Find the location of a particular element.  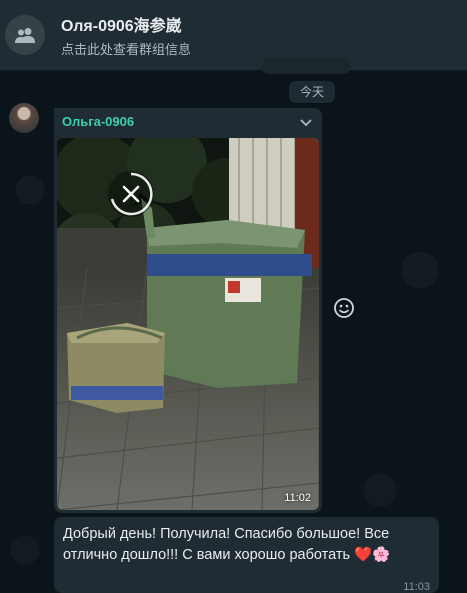

reaction-emoji-button is located at coordinates (344, 308).